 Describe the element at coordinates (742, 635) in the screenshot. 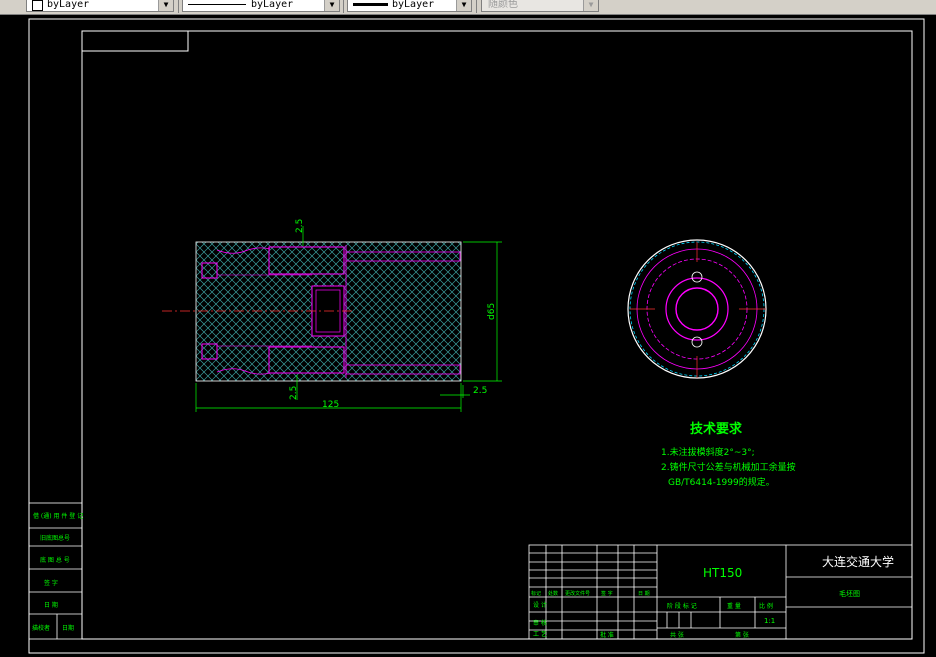

I see `title-sheet-of-label: 第 张` at that location.